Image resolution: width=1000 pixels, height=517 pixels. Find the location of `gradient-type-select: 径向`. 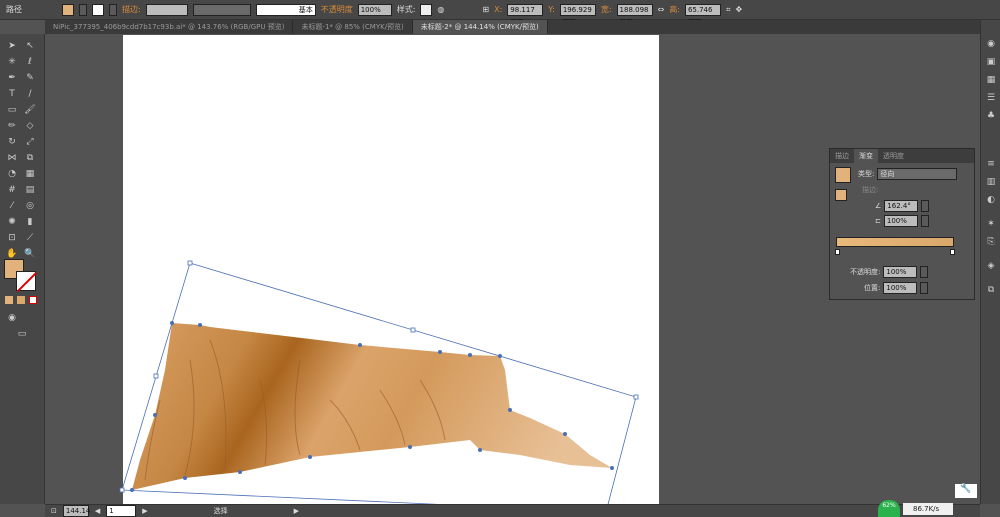

gradient-type-select: 径向 is located at coordinates (917, 174).